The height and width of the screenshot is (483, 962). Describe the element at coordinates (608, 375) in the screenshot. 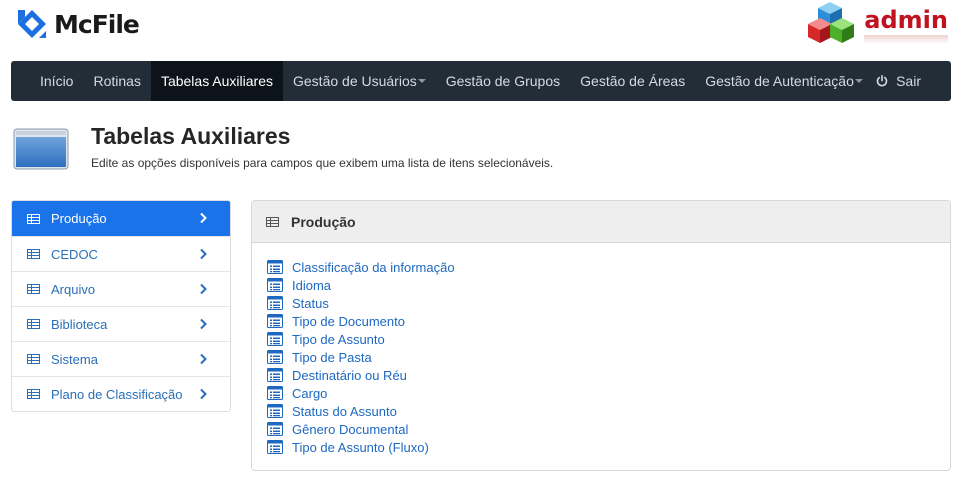

I see `table-link-item: Destinatário ou Réu` at that location.